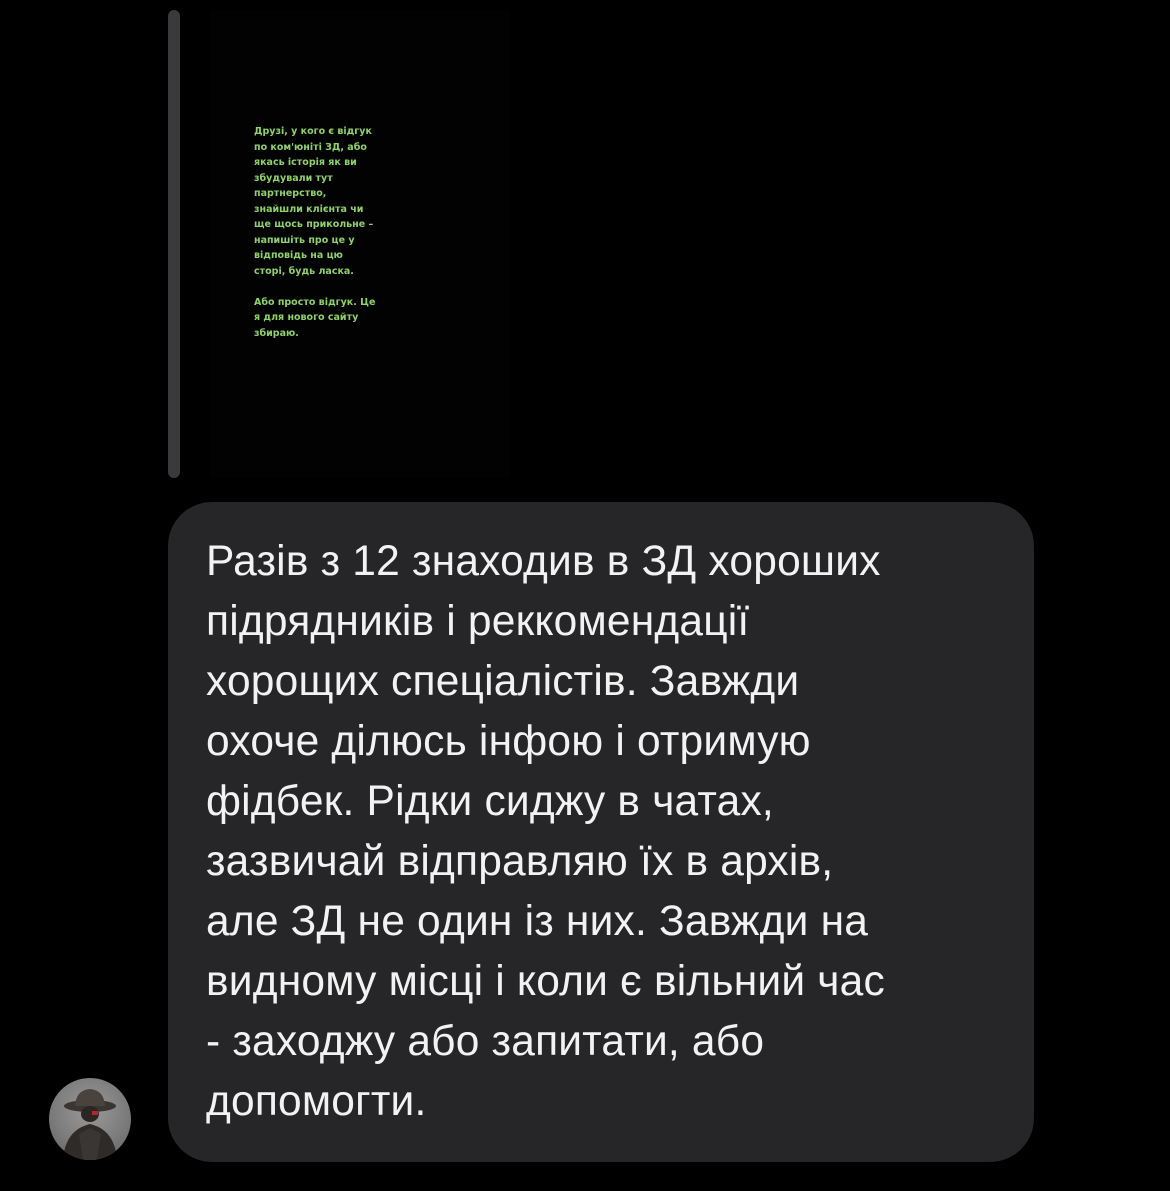  I want to click on sender-avatar, so click(90, 1119).